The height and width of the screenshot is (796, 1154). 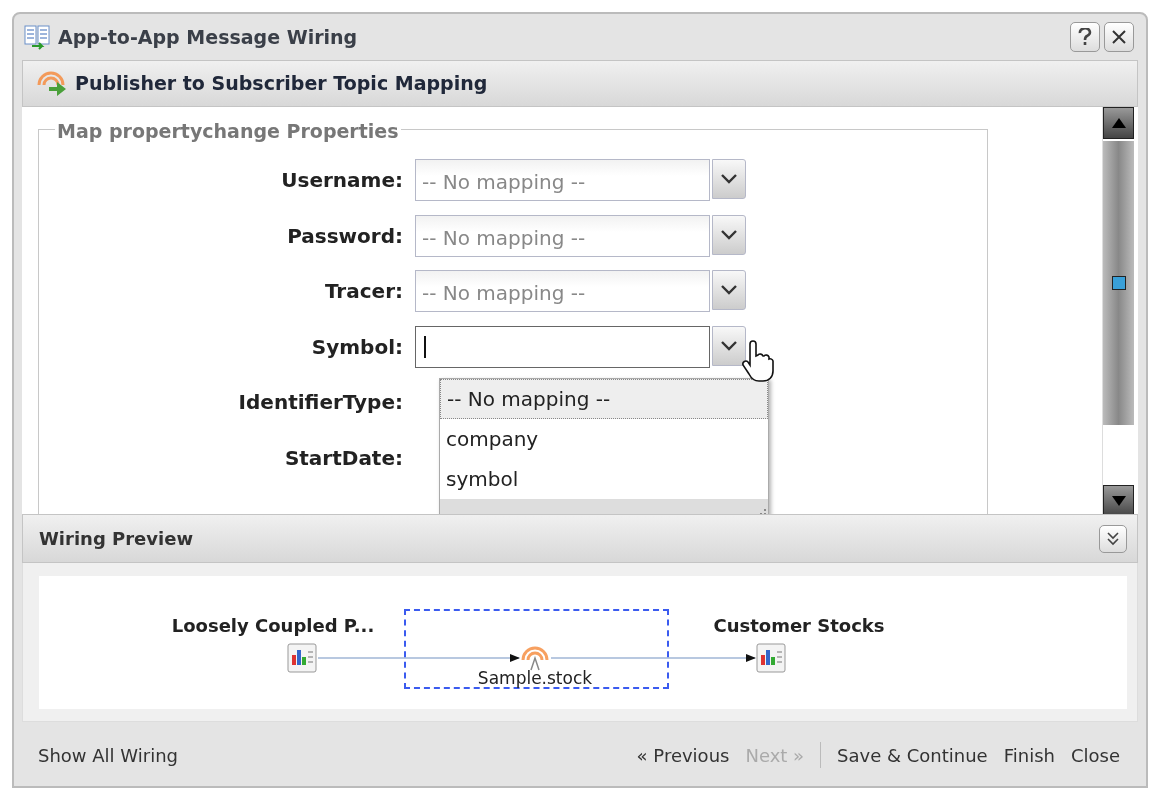 I want to click on scroll-thumb, so click(x=1118, y=283).